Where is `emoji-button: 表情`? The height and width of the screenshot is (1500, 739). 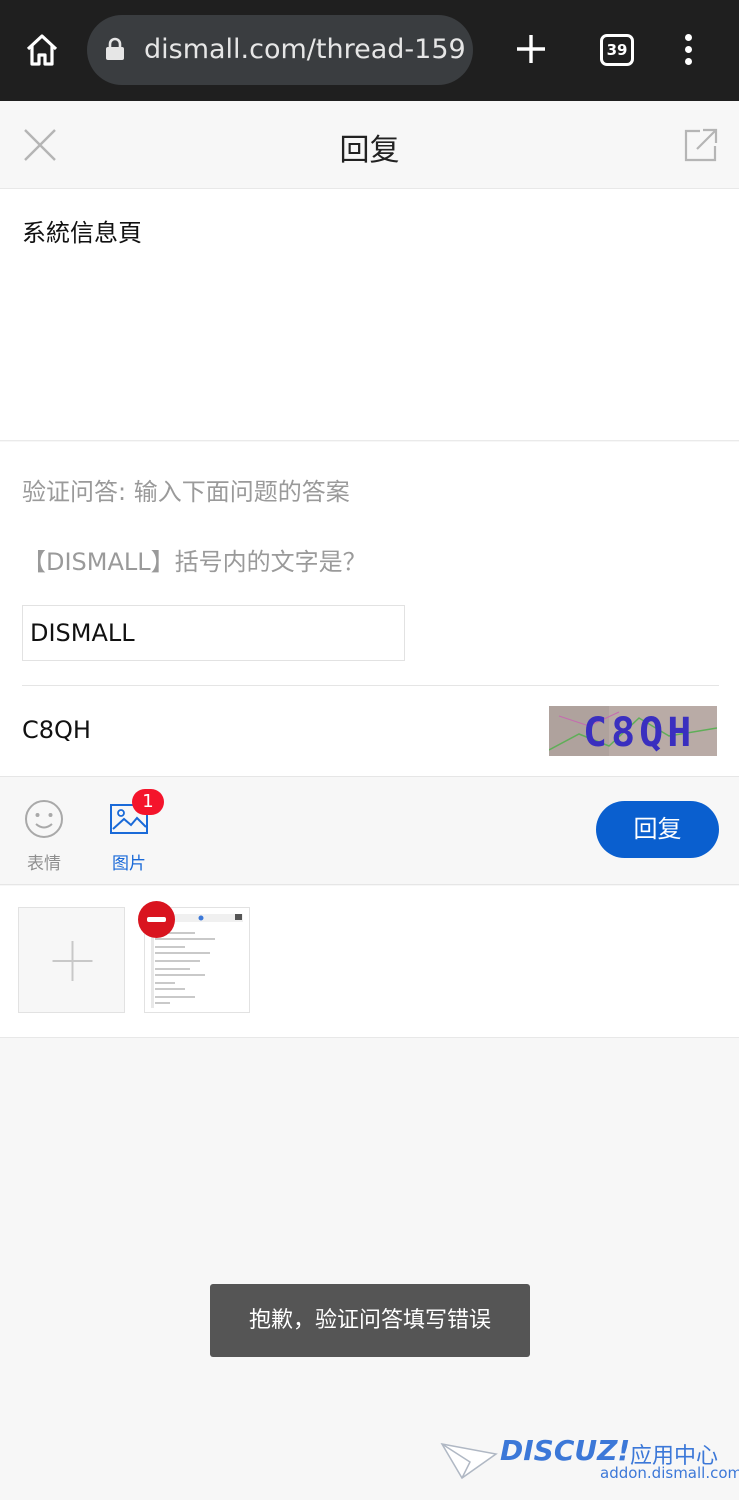
emoji-button: 表情 is located at coordinates (44, 836).